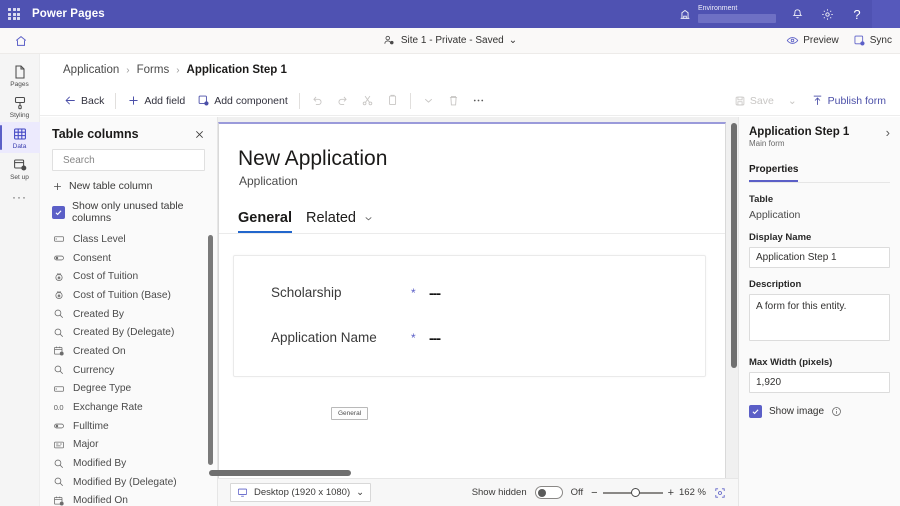 The width and height of the screenshot is (900, 506). I want to click on table-column-item: Cost of Tuition (Base), so click(128, 295).